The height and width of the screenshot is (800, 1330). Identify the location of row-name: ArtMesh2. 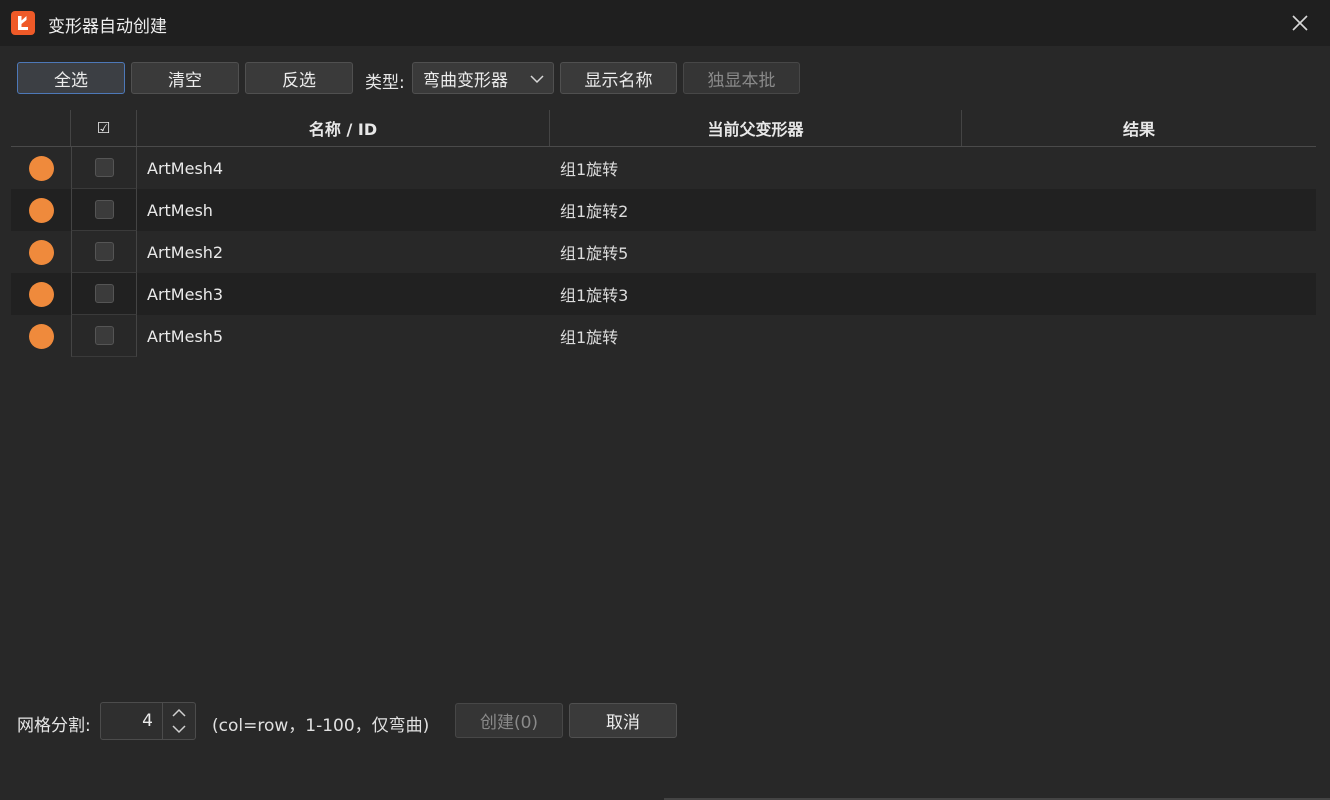
(185, 252).